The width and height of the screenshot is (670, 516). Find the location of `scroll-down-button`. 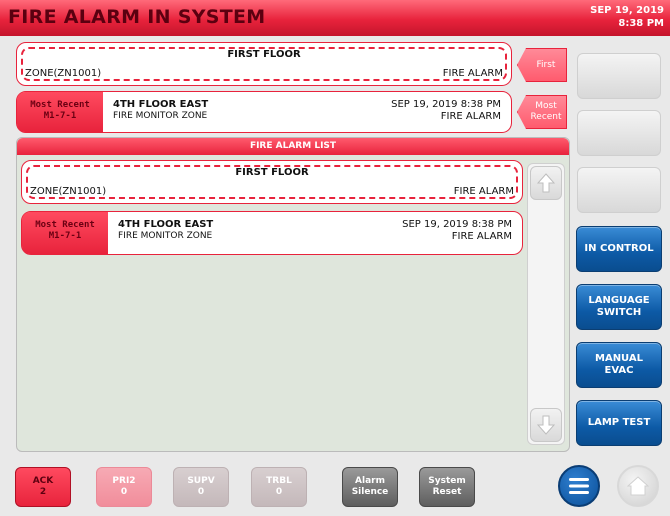

scroll-down-button is located at coordinates (546, 425).